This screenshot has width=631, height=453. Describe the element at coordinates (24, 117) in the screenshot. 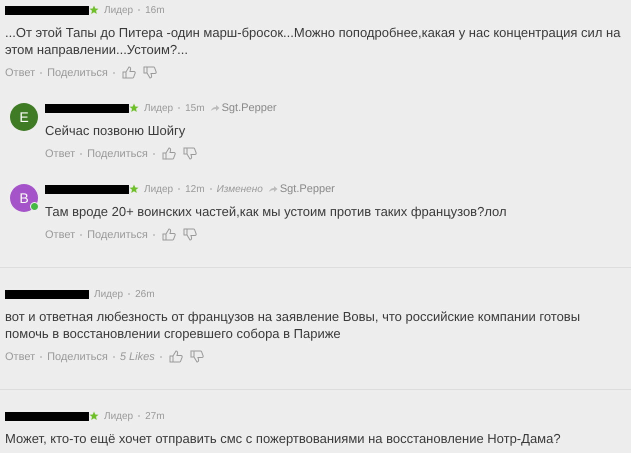

I see `avatar: E` at that location.